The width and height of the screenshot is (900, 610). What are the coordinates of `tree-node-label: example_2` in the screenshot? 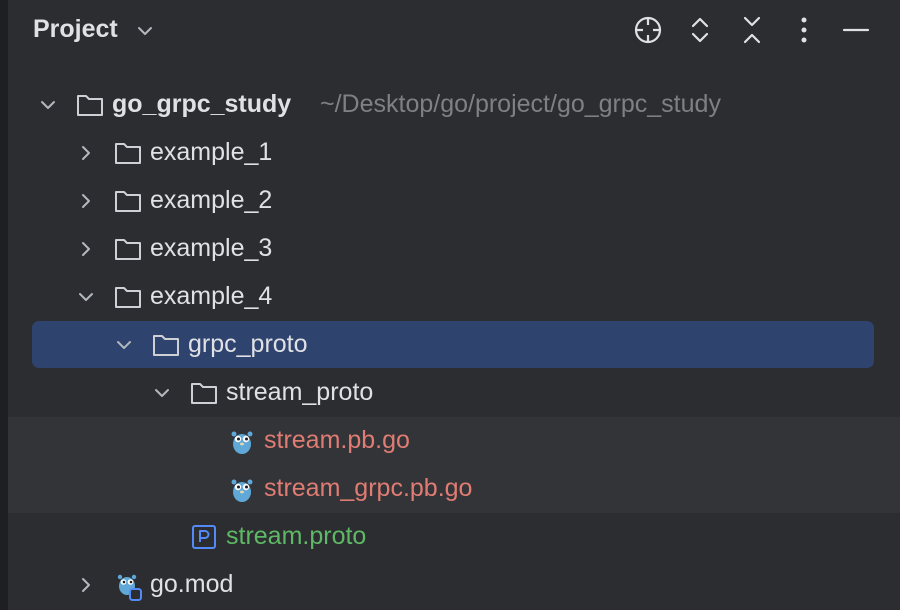 It's located at (211, 200).